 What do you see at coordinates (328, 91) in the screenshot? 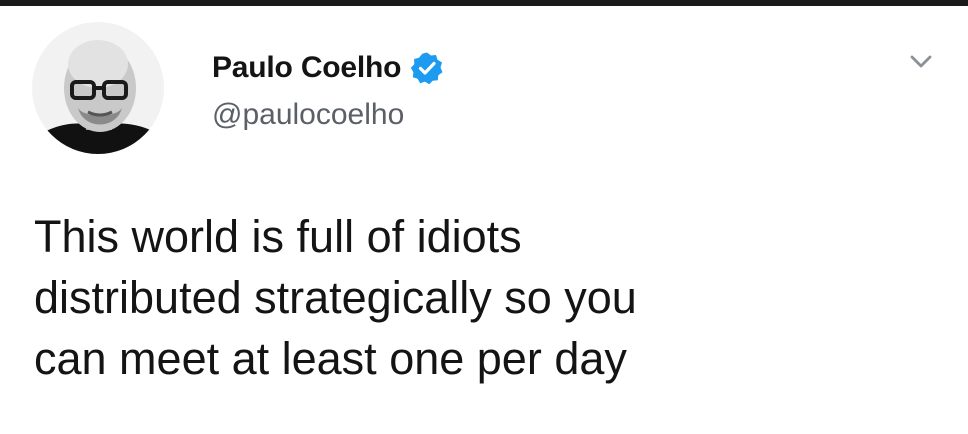
I see `tweet-author: Paulo Coelho @paulocoelho` at bounding box center [328, 91].